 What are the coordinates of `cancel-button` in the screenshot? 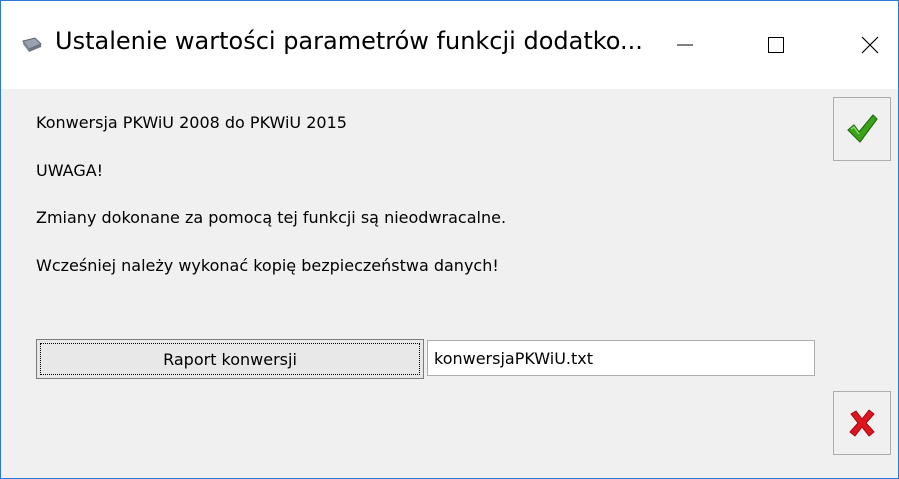 It's located at (862, 423).